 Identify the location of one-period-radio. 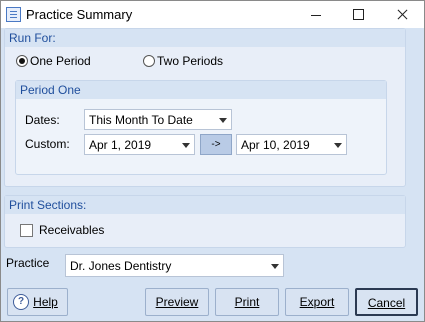
(22, 61).